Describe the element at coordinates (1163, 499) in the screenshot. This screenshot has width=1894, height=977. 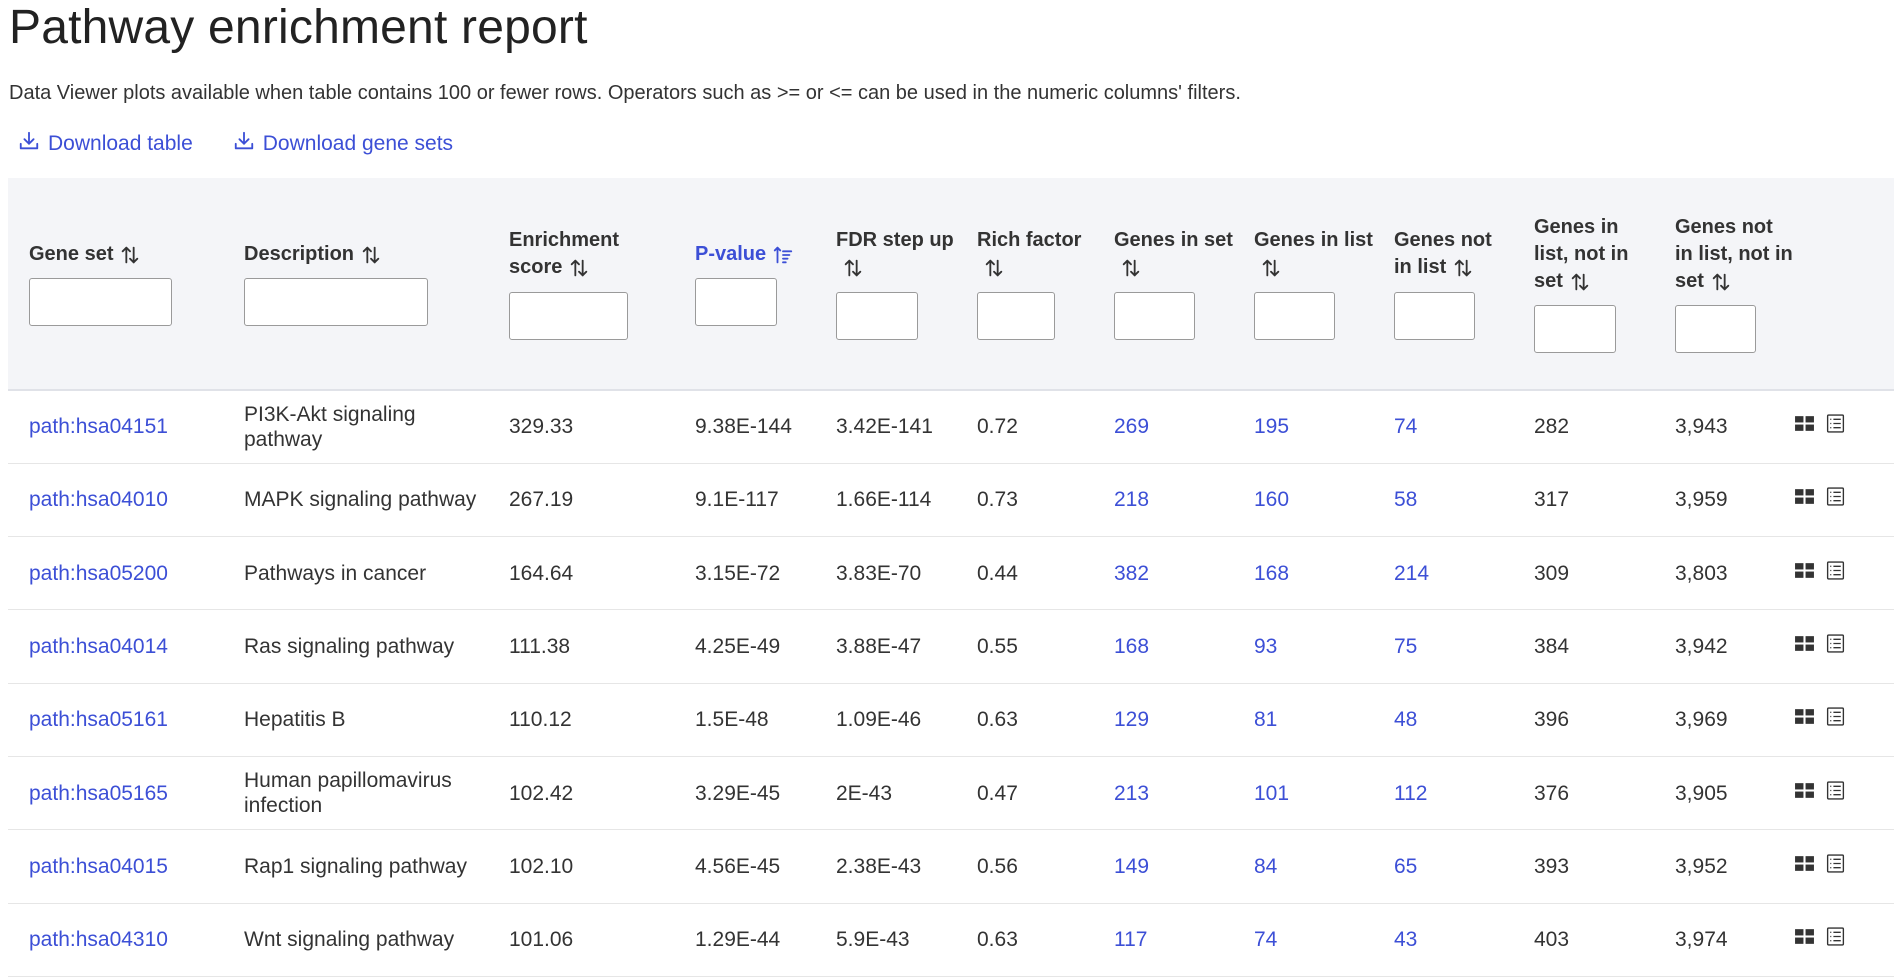
I see `cell-in-set-link: 218` at that location.